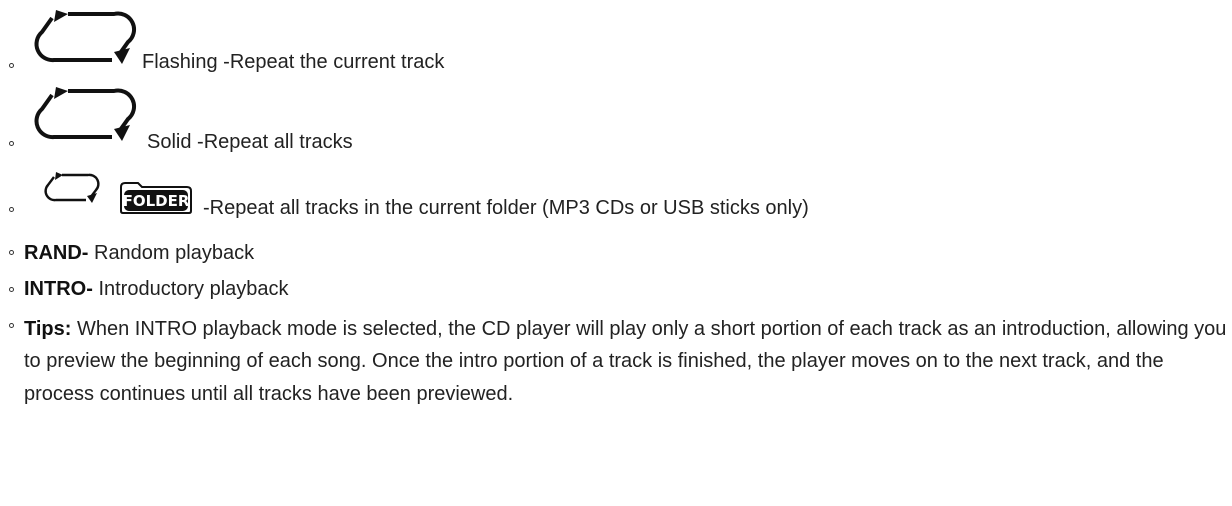 This screenshot has height=506, width=1232. What do you see at coordinates (48, 329) in the screenshot?
I see `tips-label: Tips:` at bounding box center [48, 329].